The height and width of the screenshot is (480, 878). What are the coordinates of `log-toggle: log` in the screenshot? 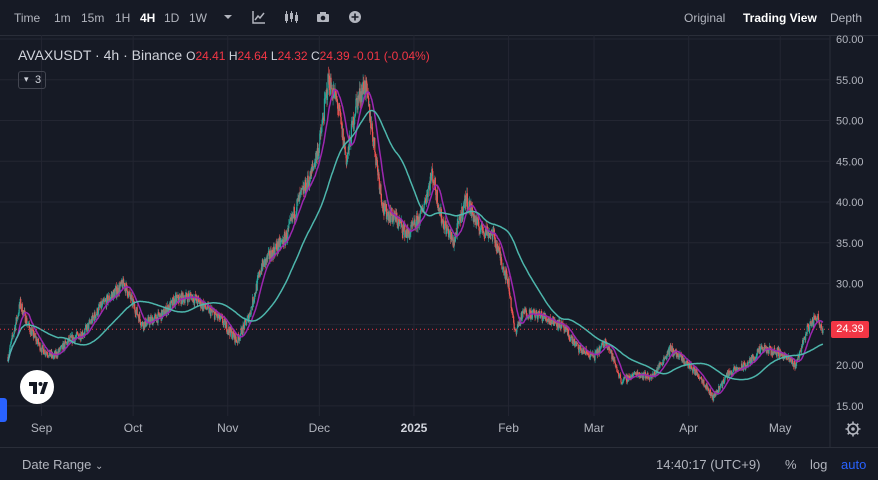 It's located at (818, 464).